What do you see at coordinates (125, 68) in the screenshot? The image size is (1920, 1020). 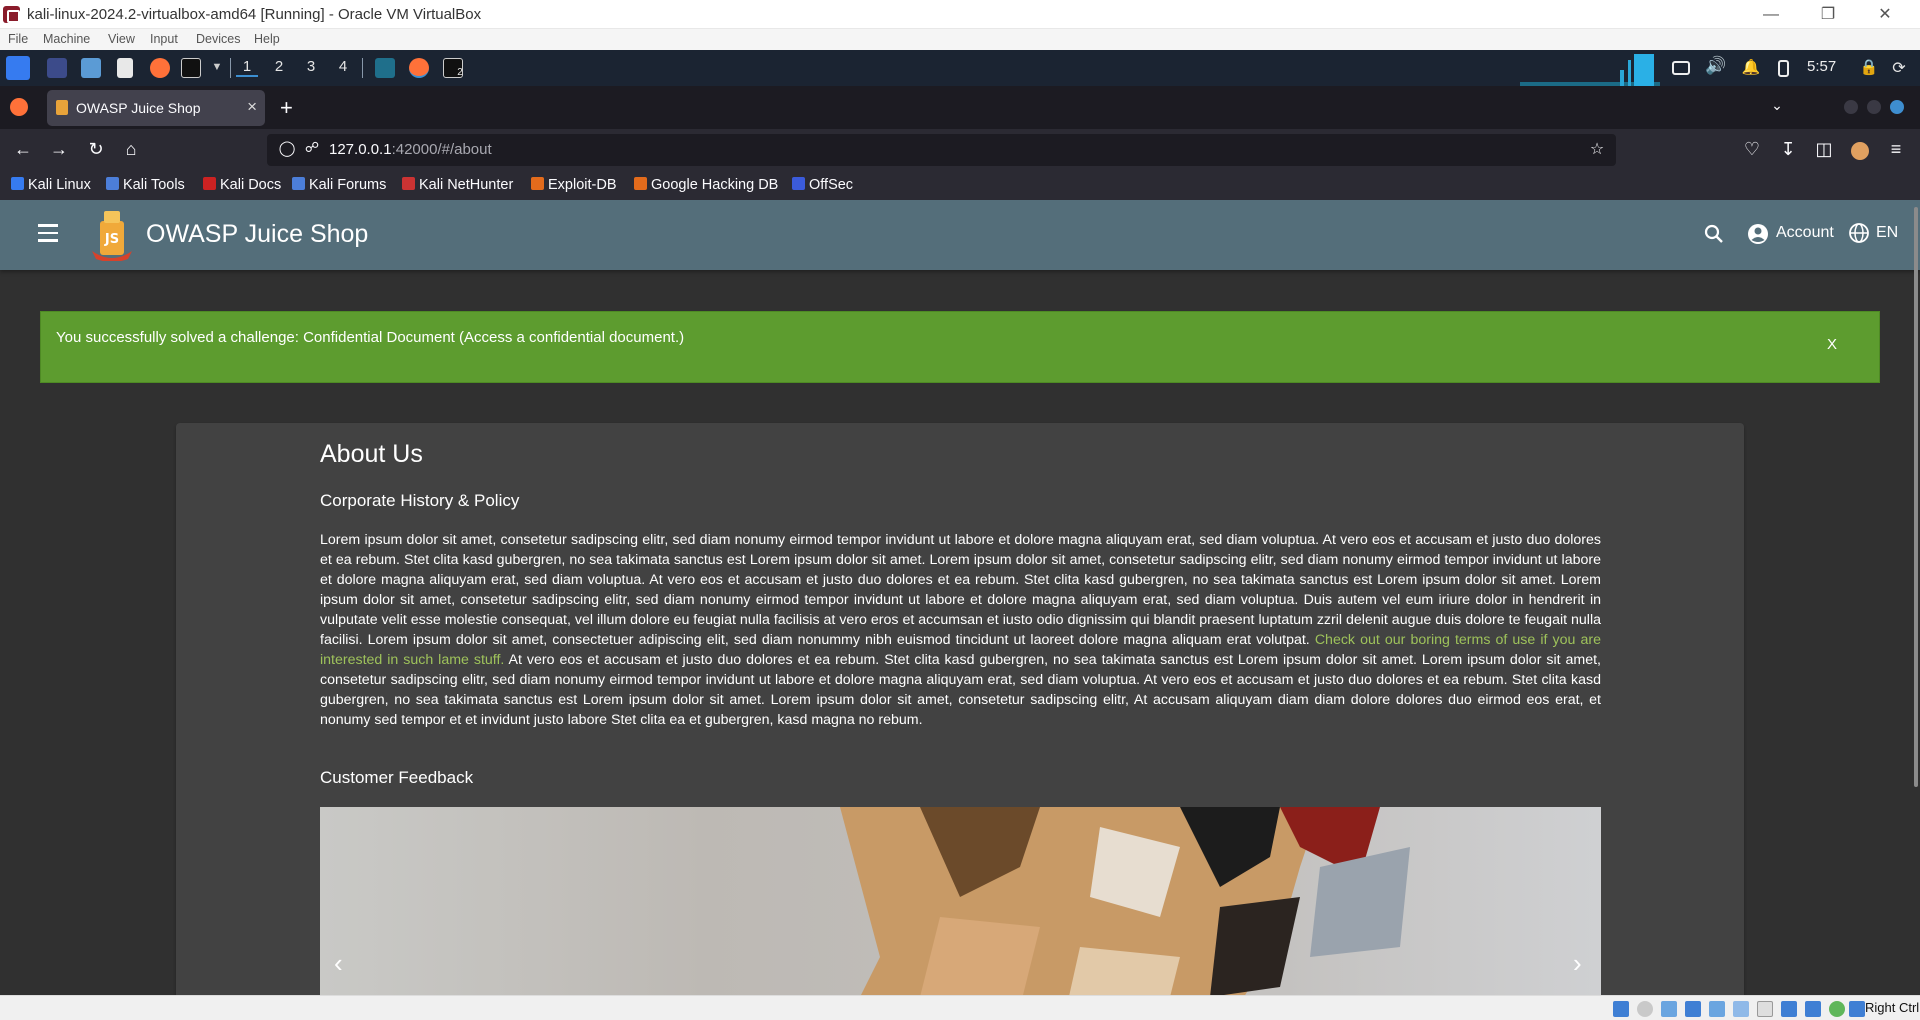 I see `text-editor-icon` at bounding box center [125, 68].